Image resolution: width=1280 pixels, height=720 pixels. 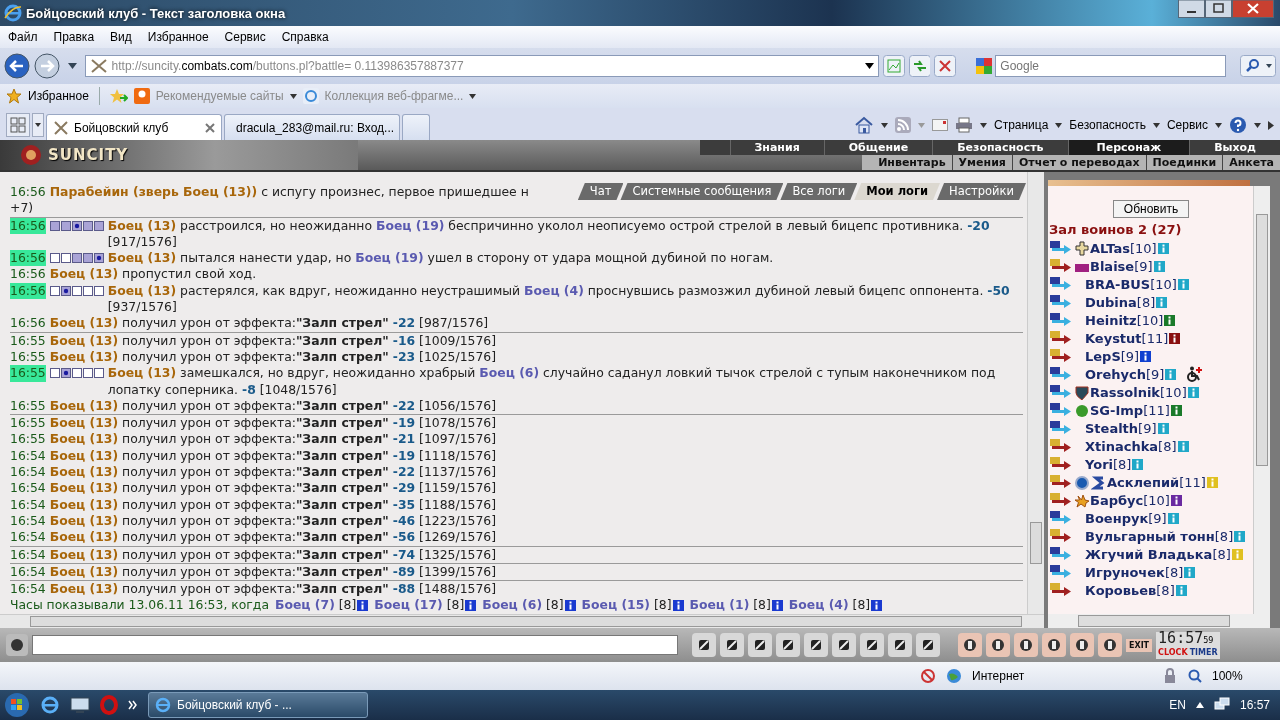 What do you see at coordinates (1156, 482) in the screenshot?
I see `player-name: Асклепий[11]` at bounding box center [1156, 482].